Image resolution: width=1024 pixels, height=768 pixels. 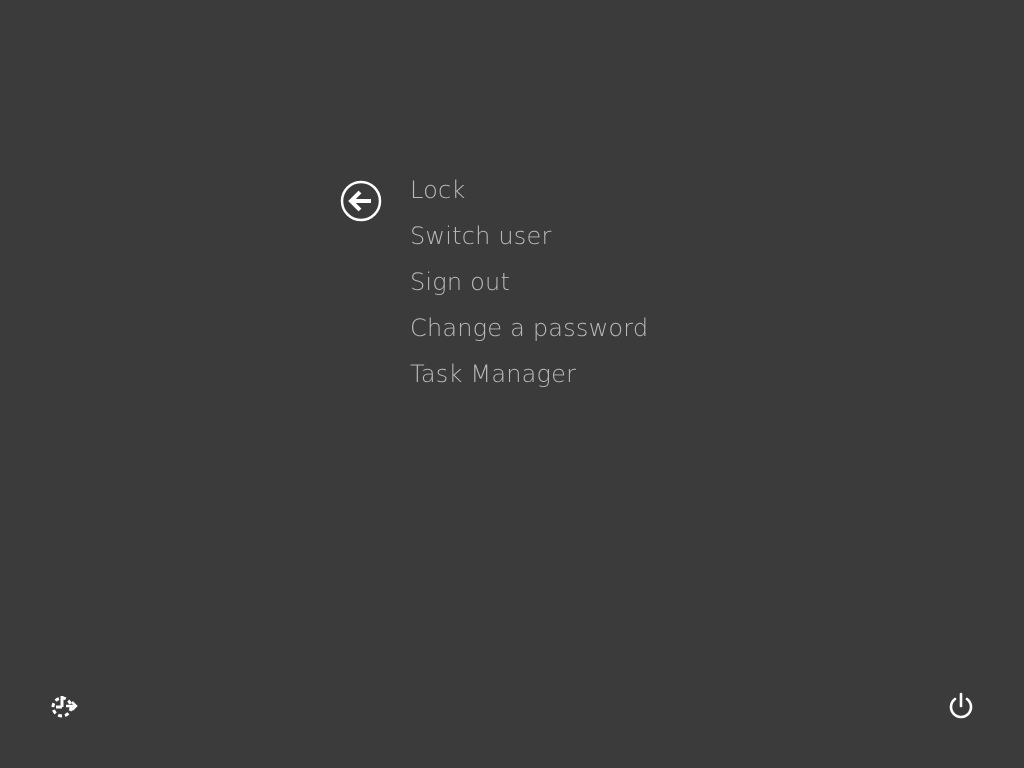 I want to click on back-arrow-circle-icon, so click(x=361, y=201).